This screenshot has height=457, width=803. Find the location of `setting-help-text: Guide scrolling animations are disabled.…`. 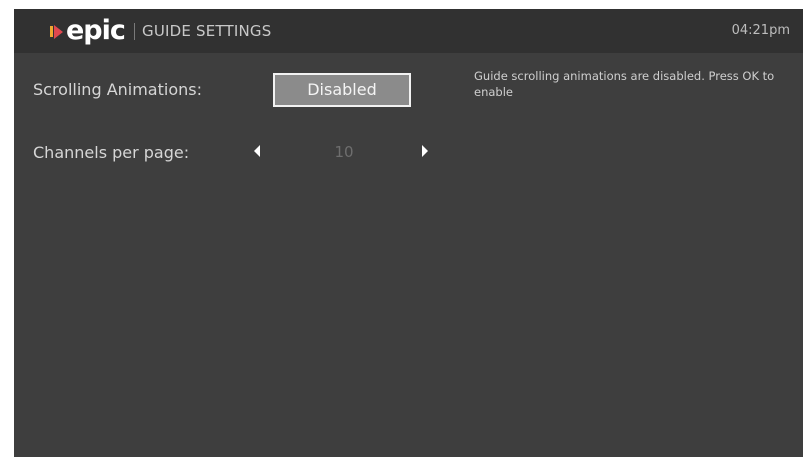

setting-help-text: Guide scrolling animations are disabled.… is located at coordinates (624, 84).